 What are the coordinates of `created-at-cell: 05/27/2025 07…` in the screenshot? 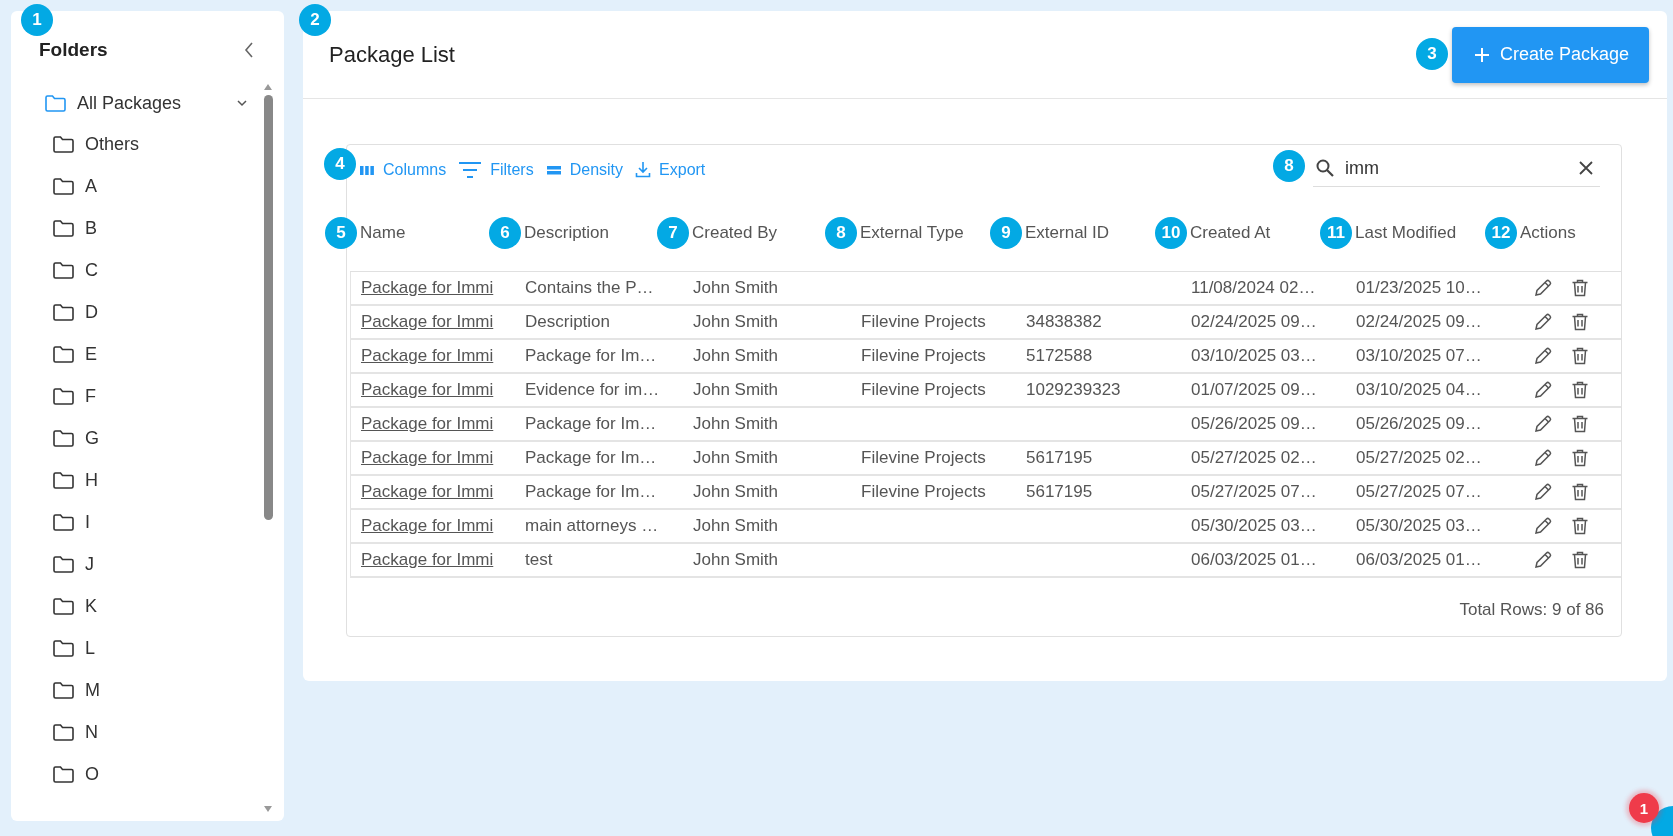 It's located at (1254, 491).